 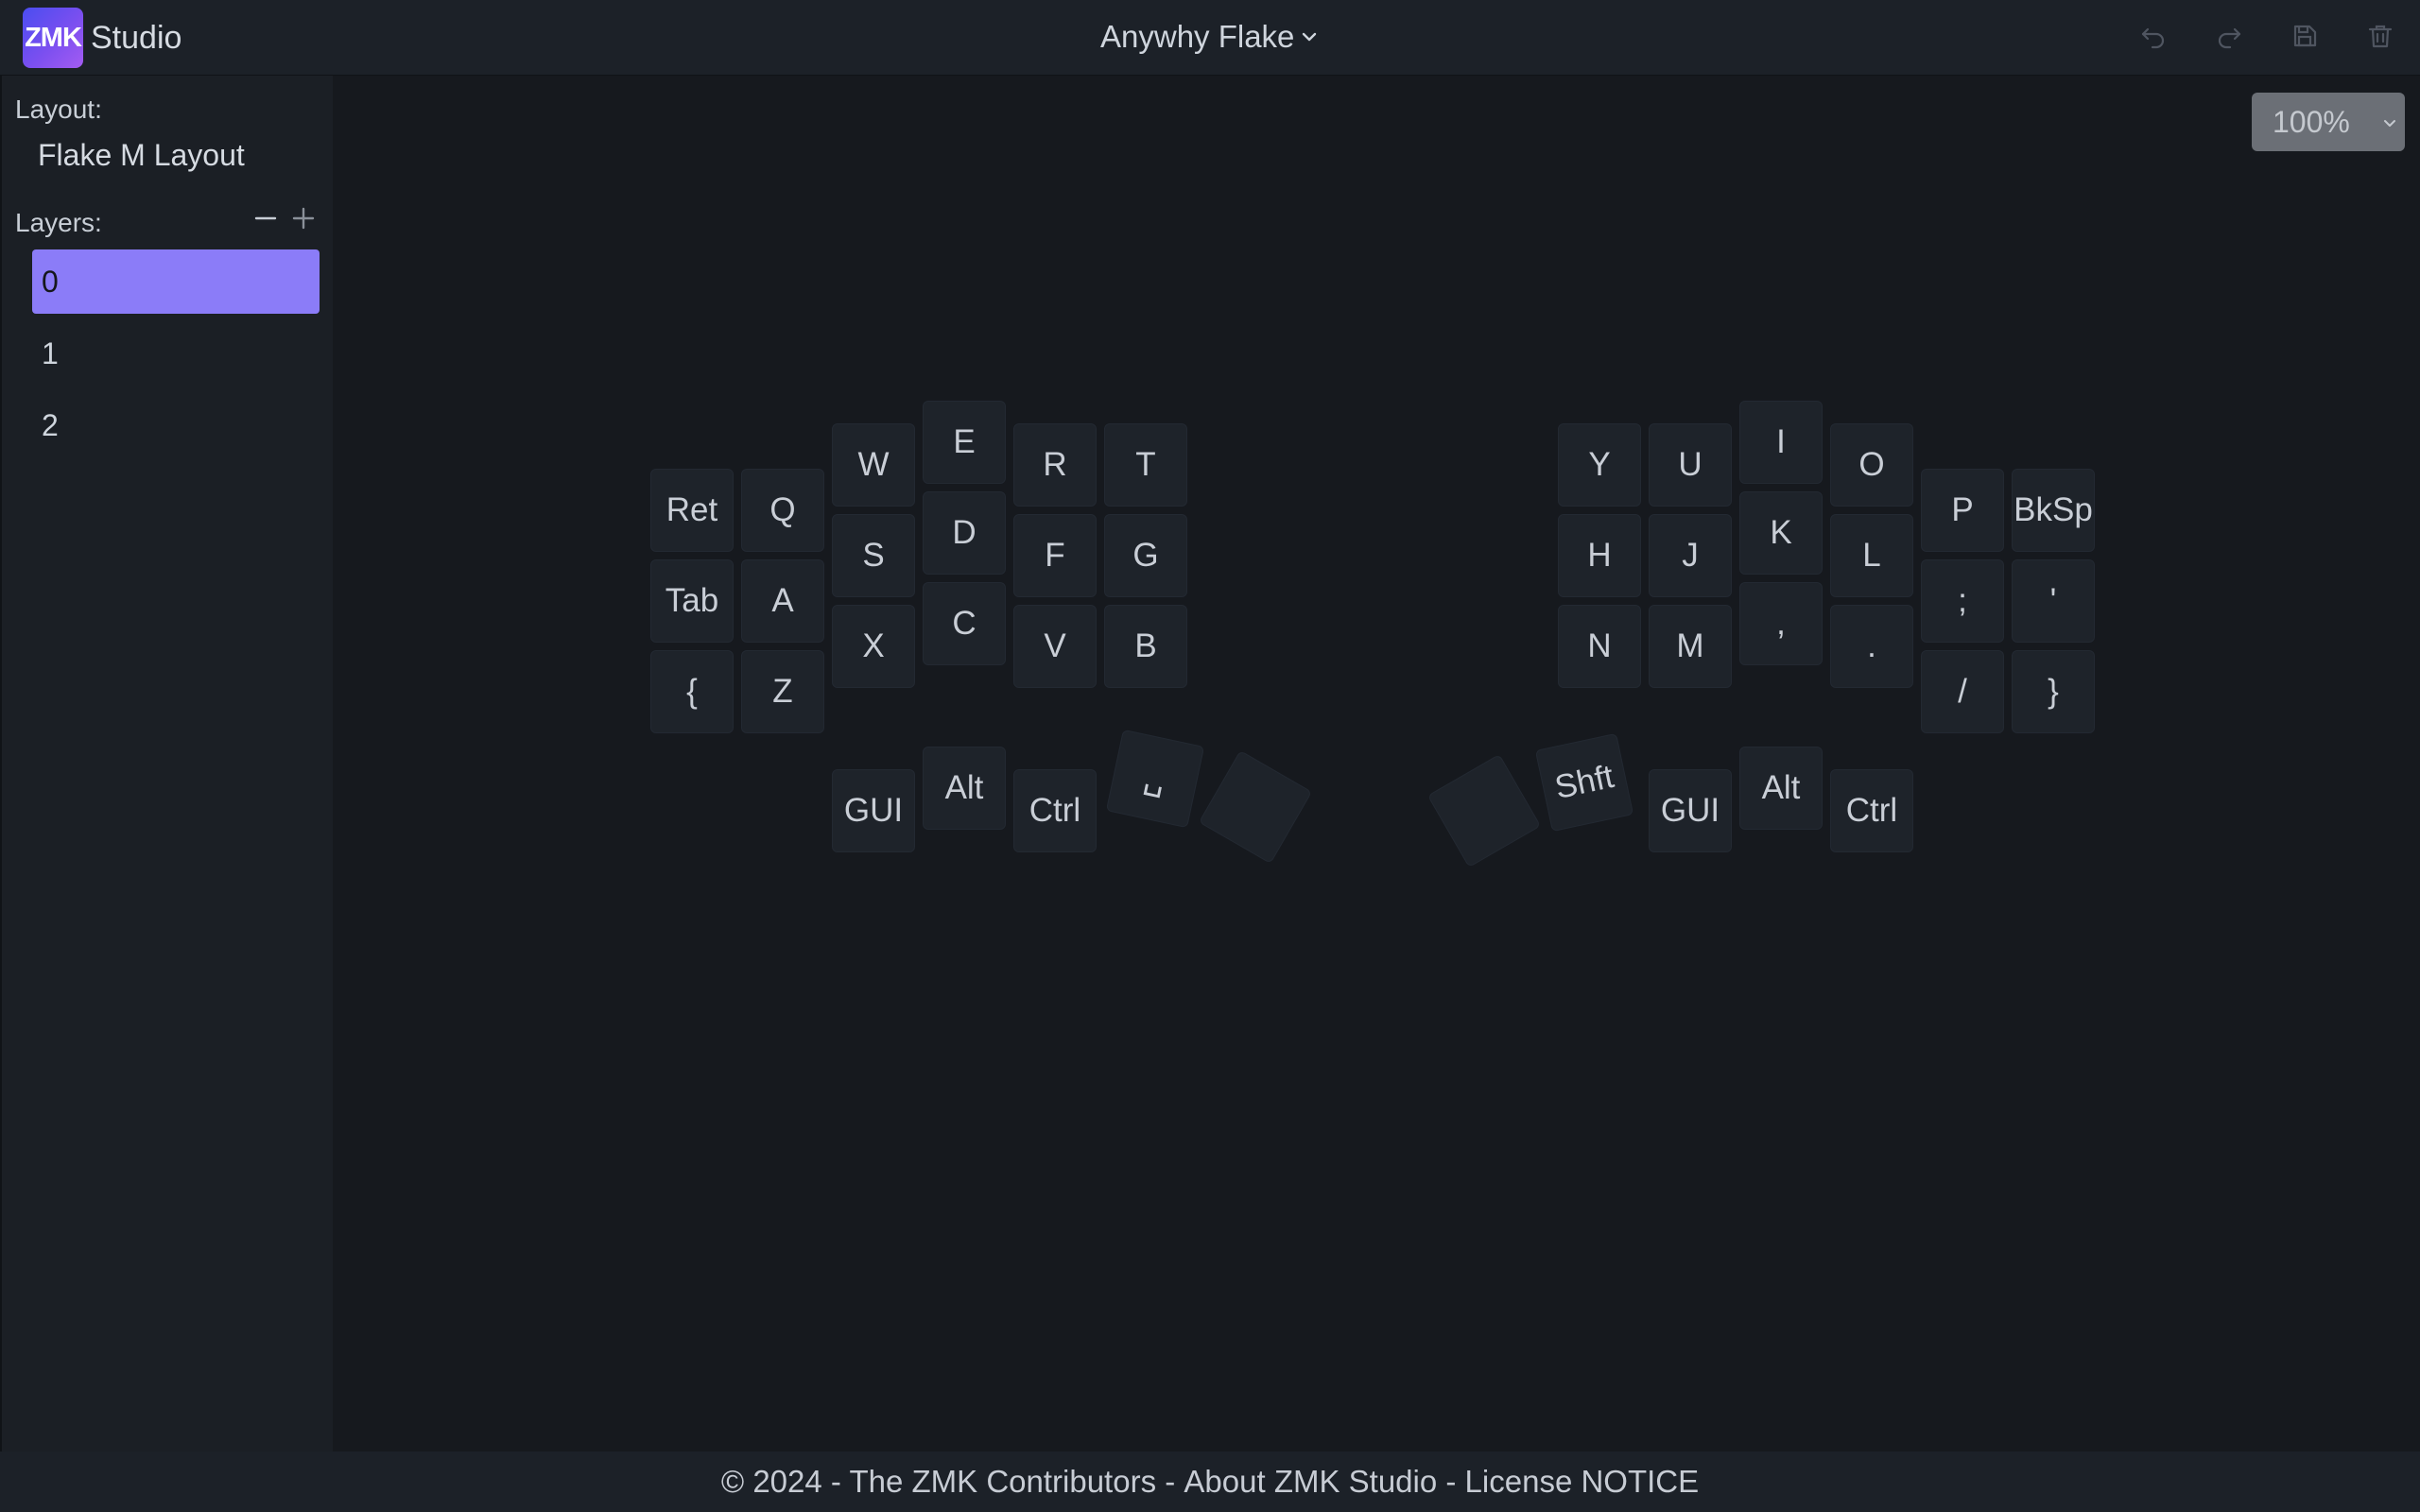 I want to click on save-button, so click(x=2305, y=38).